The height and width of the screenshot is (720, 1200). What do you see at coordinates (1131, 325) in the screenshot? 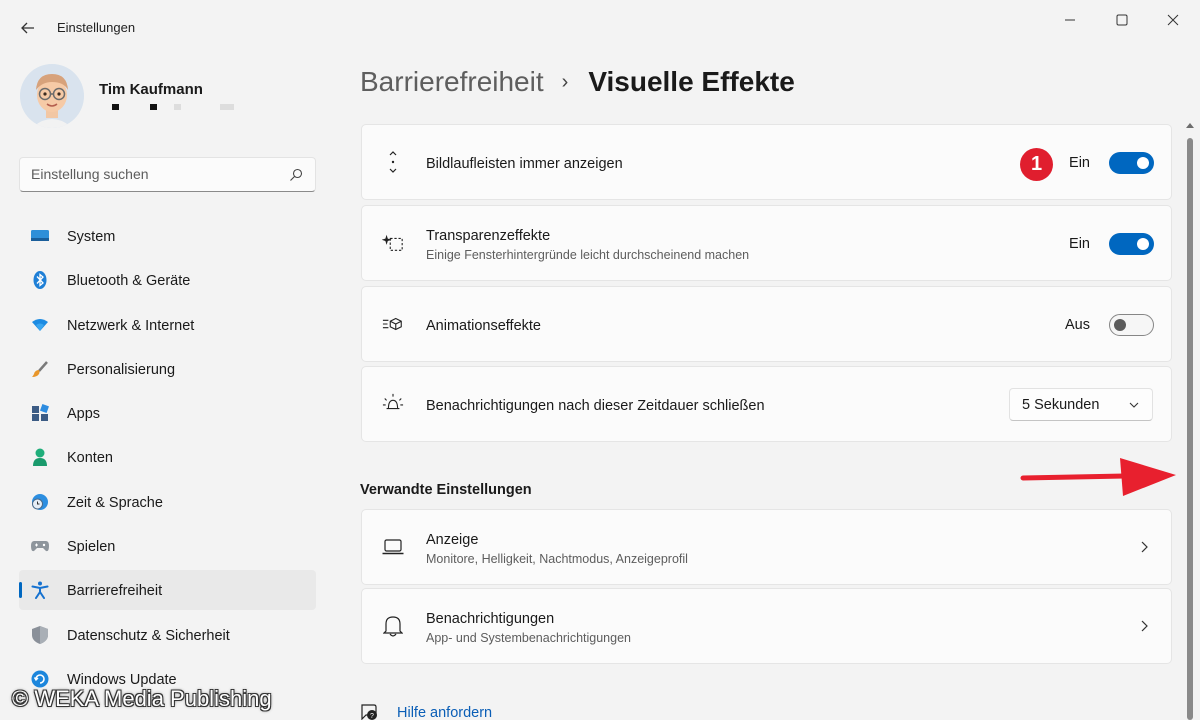
I see `animation-toggle` at bounding box center [1131, 325].